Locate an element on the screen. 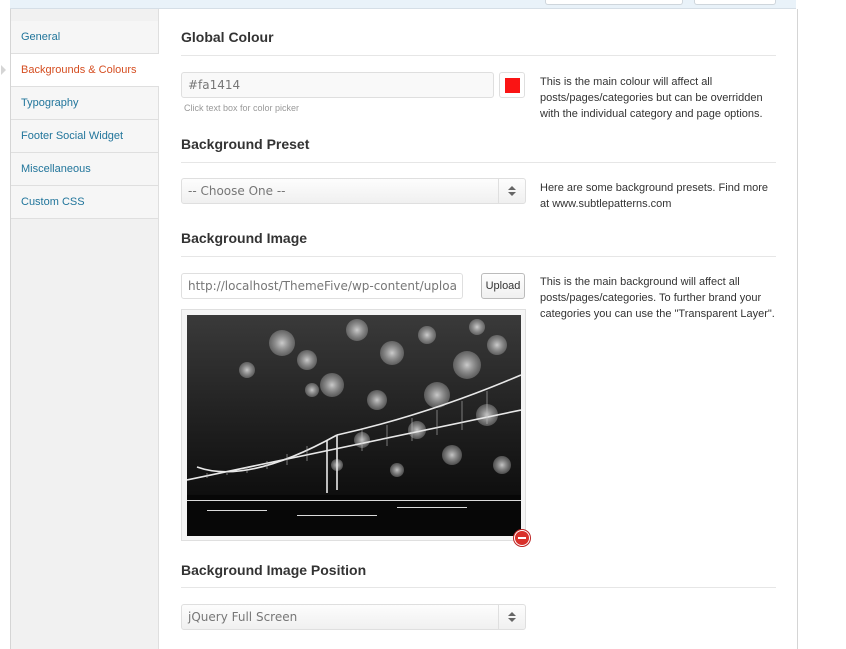 This screenshot has width=846, height=649. nav-item-footer-social-widget: Footer Social Widget is located at coordinates (84, 136).